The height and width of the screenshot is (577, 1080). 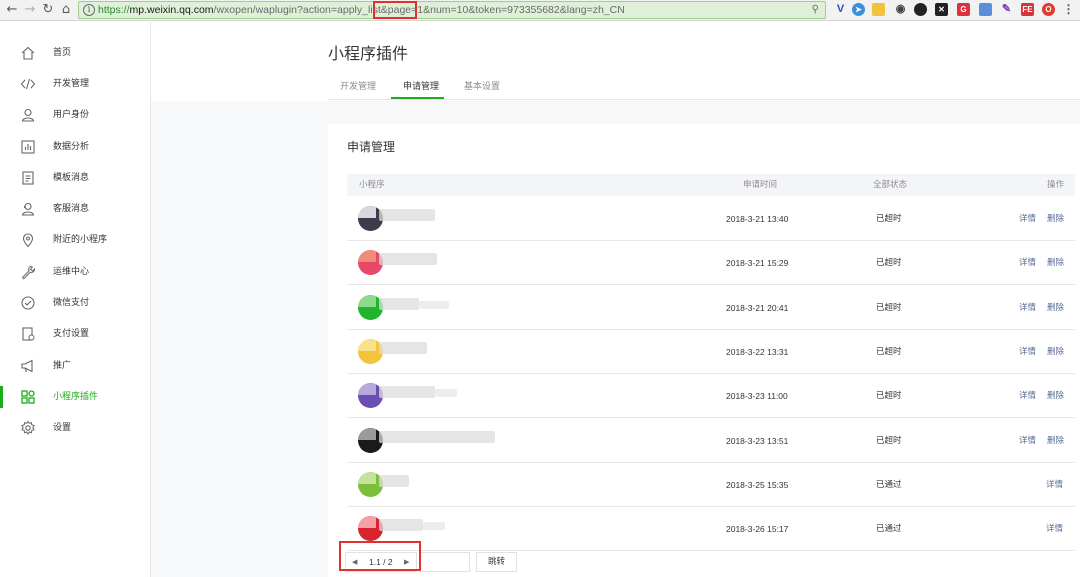 What do you see at coordinates (757, 396) in the screenshot?
I see `apply-time: 2018-3-23 11:00` at bounding box center [757, 396].